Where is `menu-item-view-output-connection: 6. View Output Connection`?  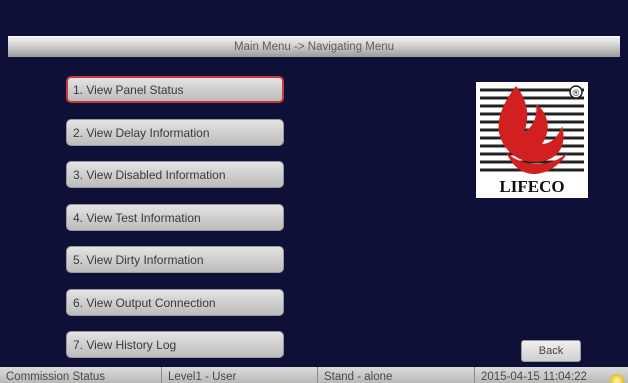
menu-item-view-output-connection: 6. View Output Connection is located at coordinates (175, 302).